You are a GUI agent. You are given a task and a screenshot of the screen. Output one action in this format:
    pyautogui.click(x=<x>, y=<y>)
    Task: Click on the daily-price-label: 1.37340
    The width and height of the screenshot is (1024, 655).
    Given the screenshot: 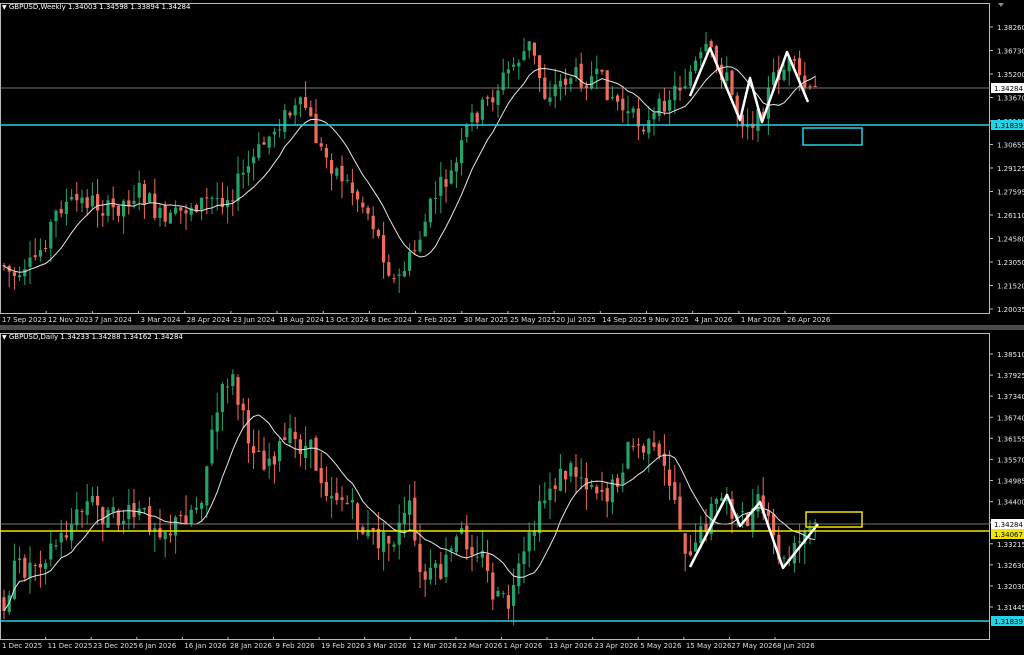 What is the action you would take?
    pyautogui.click(x=1010, y=397)
    